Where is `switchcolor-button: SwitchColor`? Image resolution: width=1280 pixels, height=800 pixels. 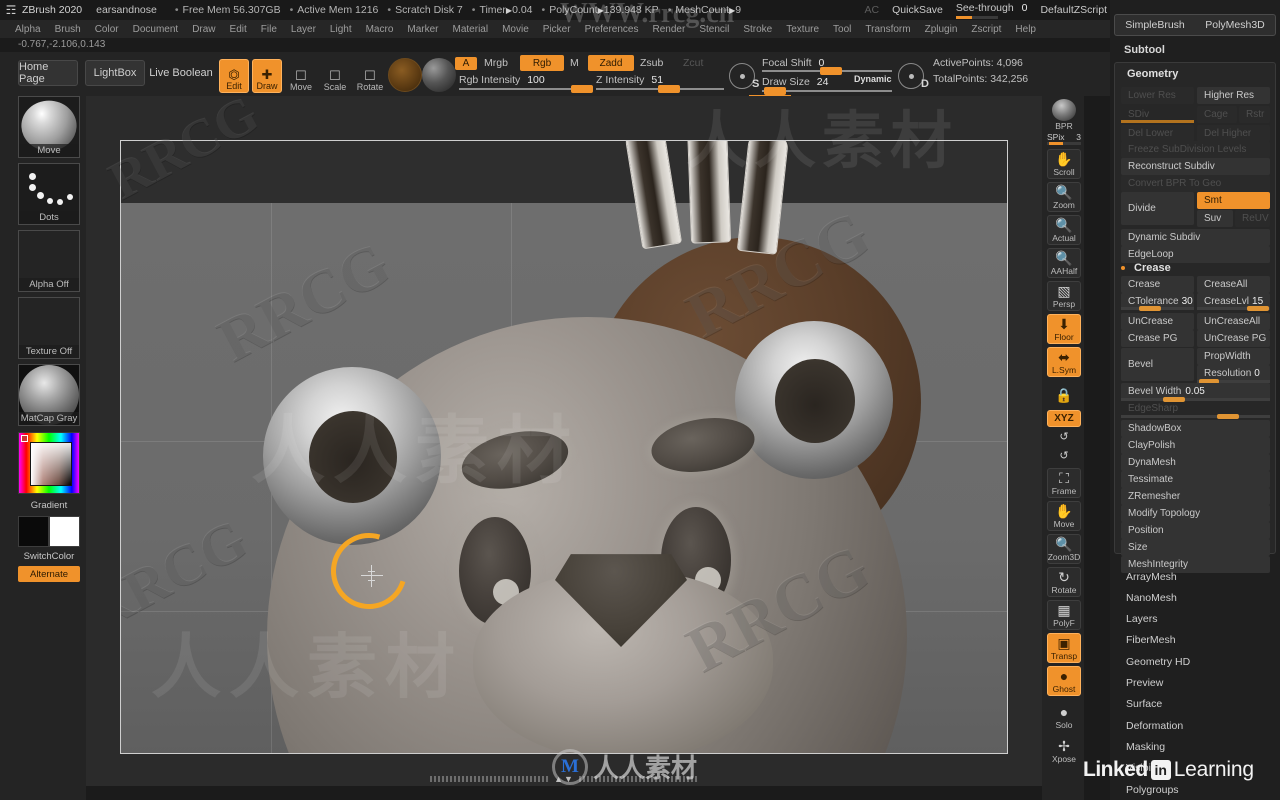 switchcolor-button: SwitchColor is located at coordinates (49, 556).